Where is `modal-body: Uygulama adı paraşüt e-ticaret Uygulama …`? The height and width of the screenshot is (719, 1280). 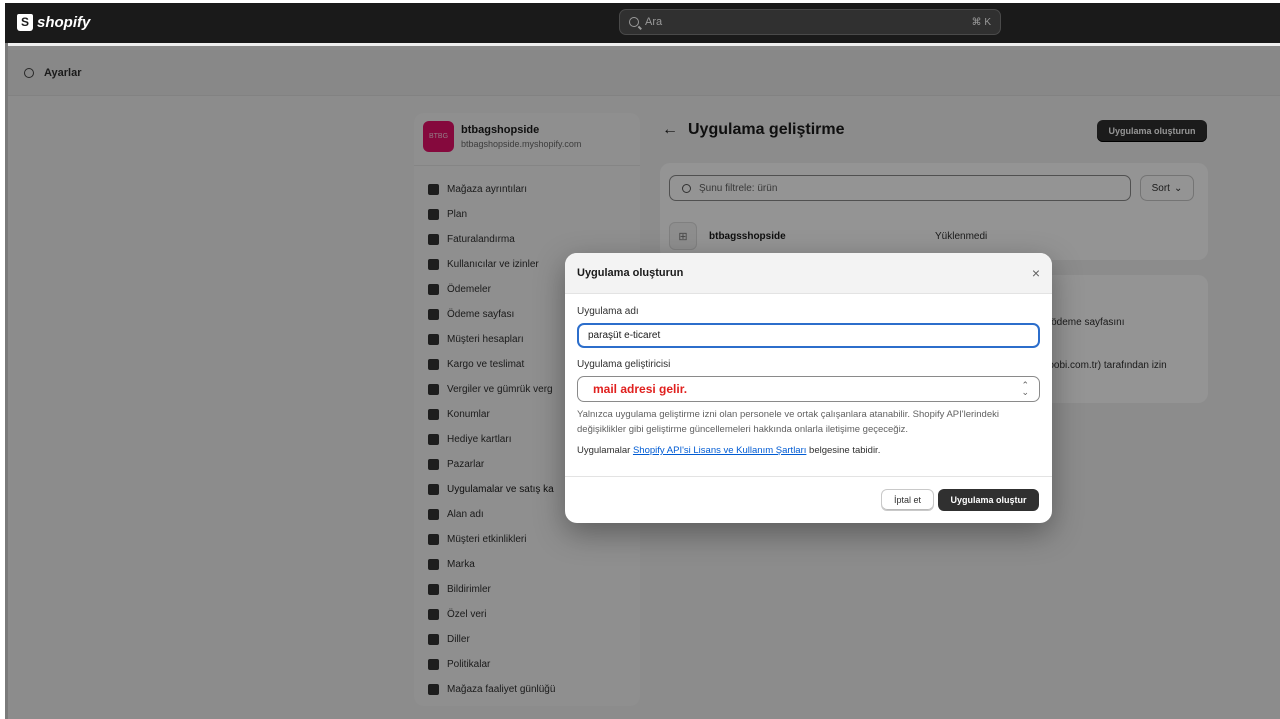
modal-body: Uygulama adı paraşüt e-ticaret Uygulama … is located at coordinates (808, 375).